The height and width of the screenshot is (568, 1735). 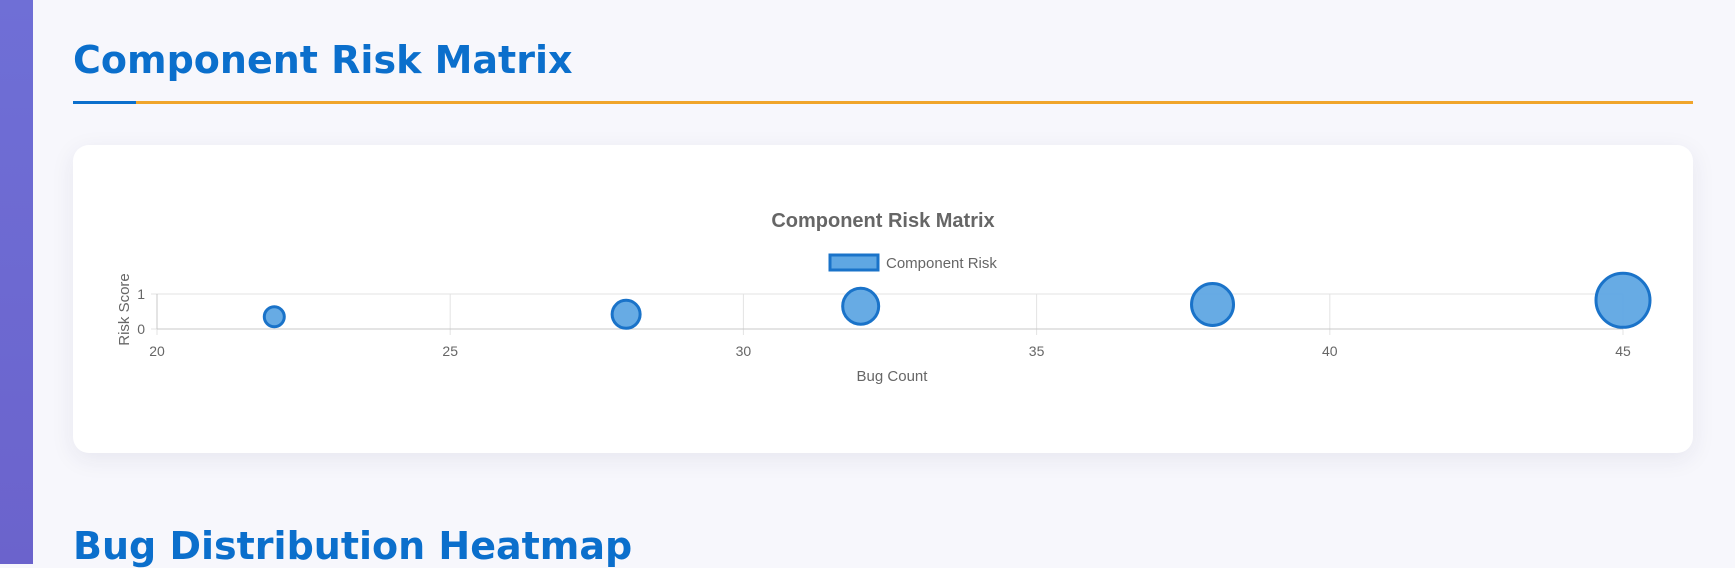 I want to click on x-tick-label: 35, so click(x=1037, y=351).